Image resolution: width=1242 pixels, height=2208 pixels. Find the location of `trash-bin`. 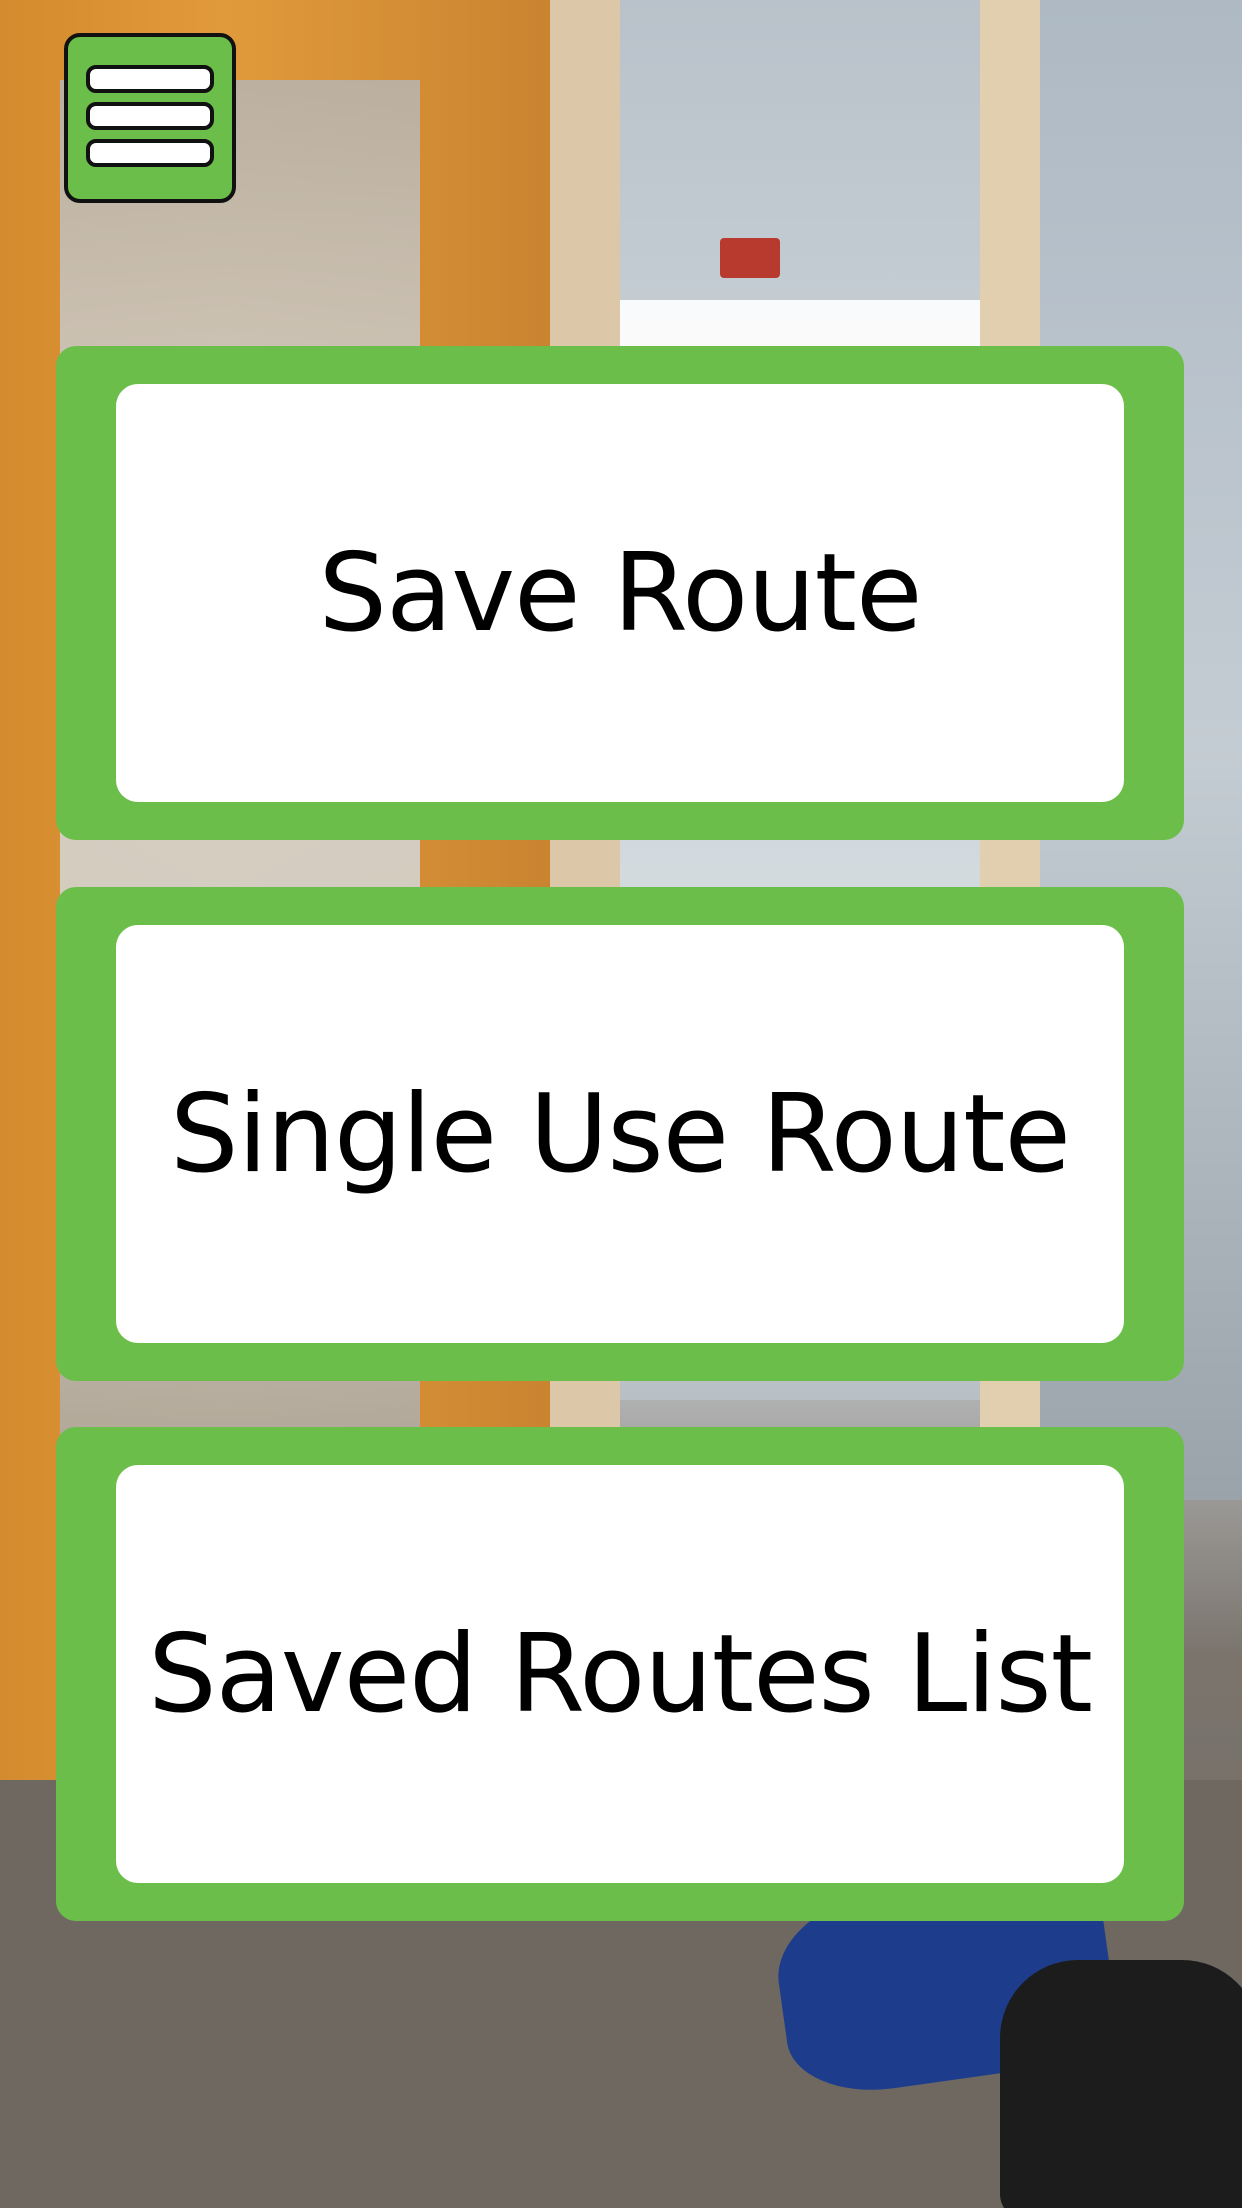

trash-bin is located at coordinates (1121, 2084).